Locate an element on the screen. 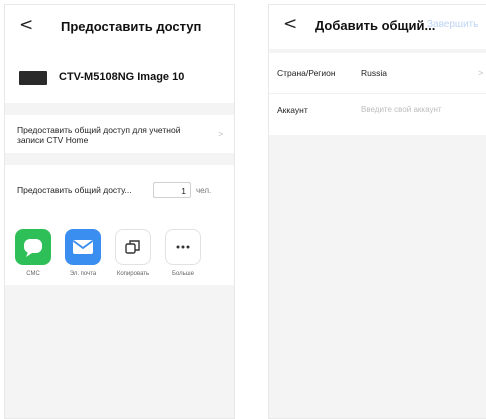 This screenshot has height=419, width=486. account-input: Введите свой аккаунт is located at coordinates (401, 109).